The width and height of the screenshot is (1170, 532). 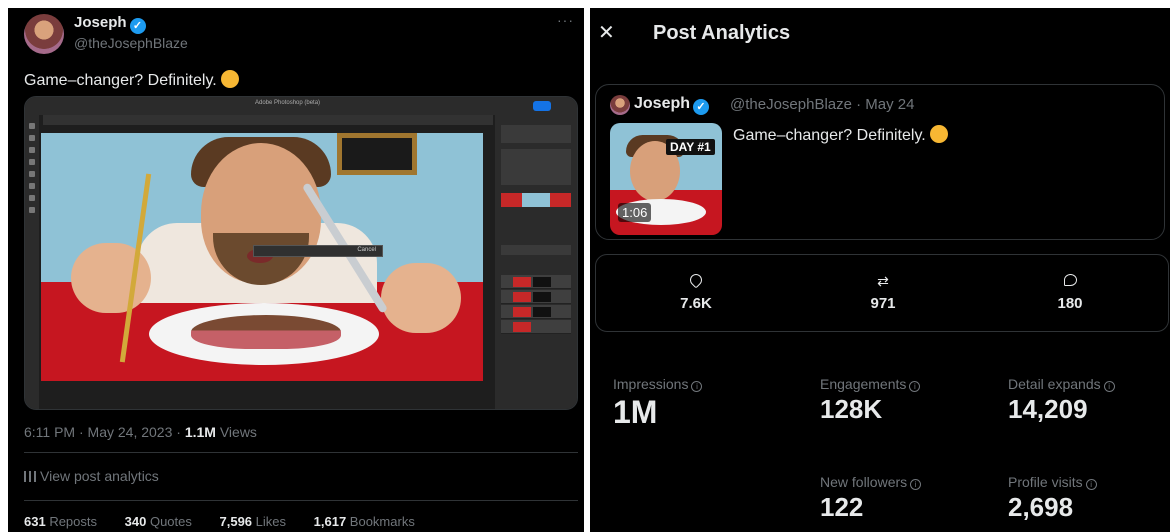 I want to click on author-handle-date: @theJosephBlaze · May 24, so click(x=822, y=104).